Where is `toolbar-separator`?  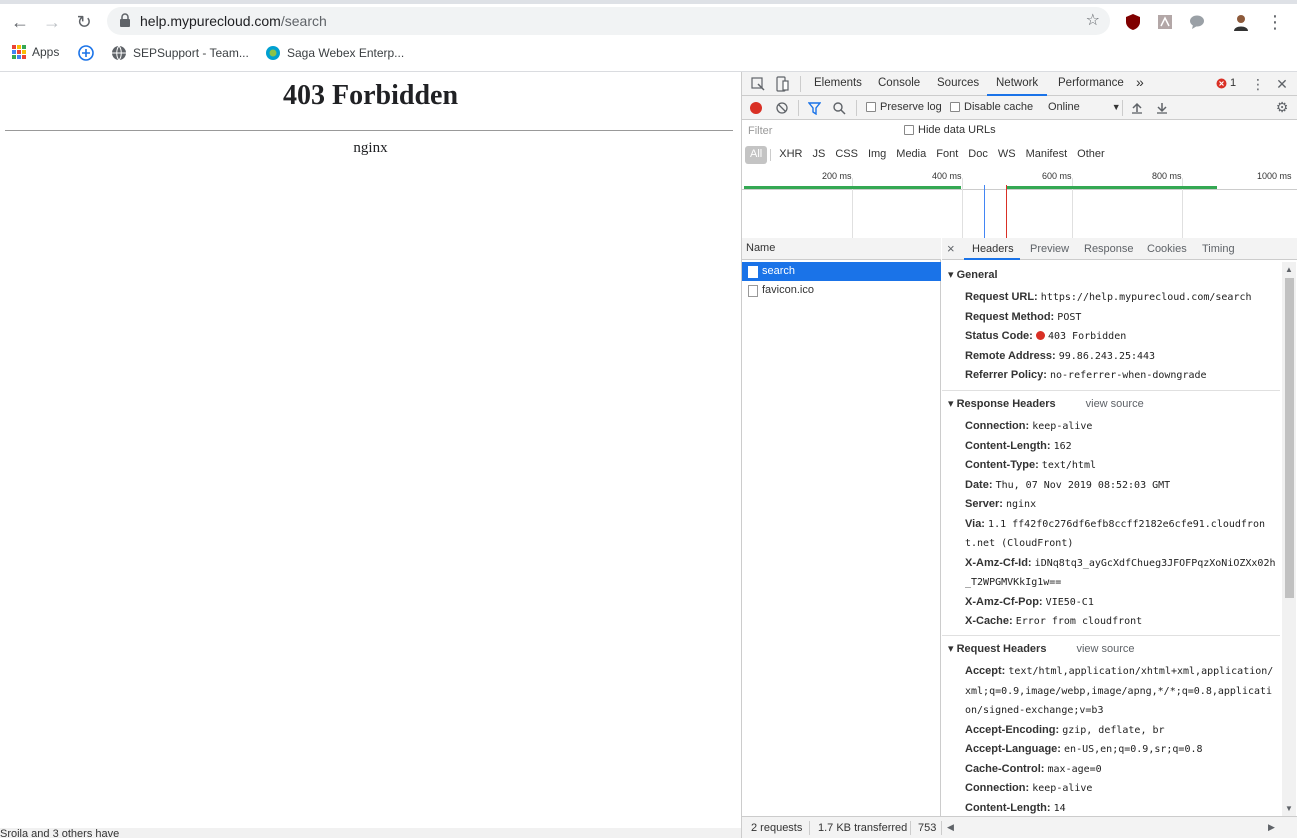 toolbar-separator is located at coordinates (856, 108).